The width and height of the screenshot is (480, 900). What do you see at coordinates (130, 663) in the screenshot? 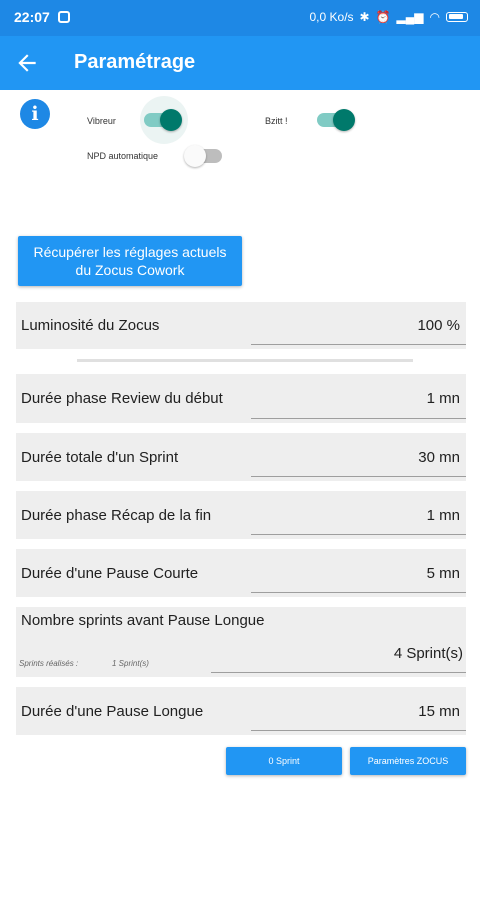
I see `sprints-done-value: 1 Sprint(s)` at bounding box center [130, 663].